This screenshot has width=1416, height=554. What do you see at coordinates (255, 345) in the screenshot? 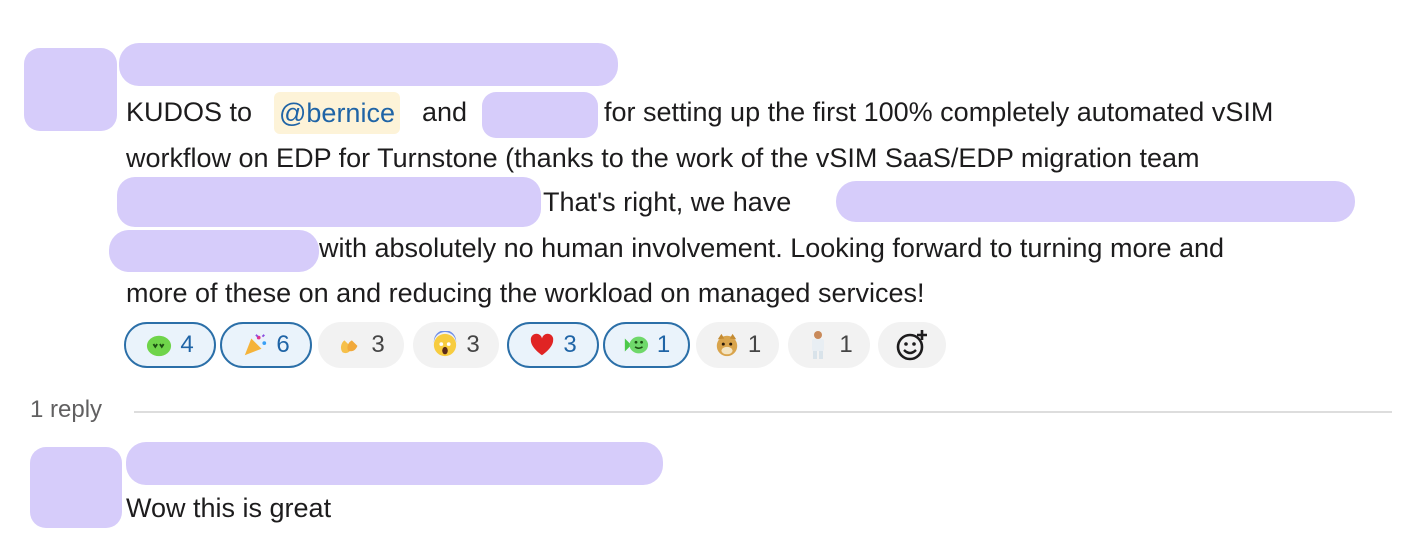
I see `party-popper-icon` at bounding box center [255, 345].